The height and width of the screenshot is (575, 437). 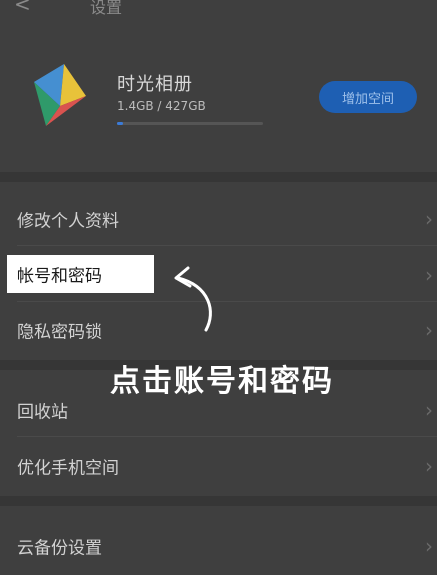 What do you see at coordinates (59, 276) in the screenshot?
I see `menu-item-label: 帐号和密码` at bounding box center [59, 276].